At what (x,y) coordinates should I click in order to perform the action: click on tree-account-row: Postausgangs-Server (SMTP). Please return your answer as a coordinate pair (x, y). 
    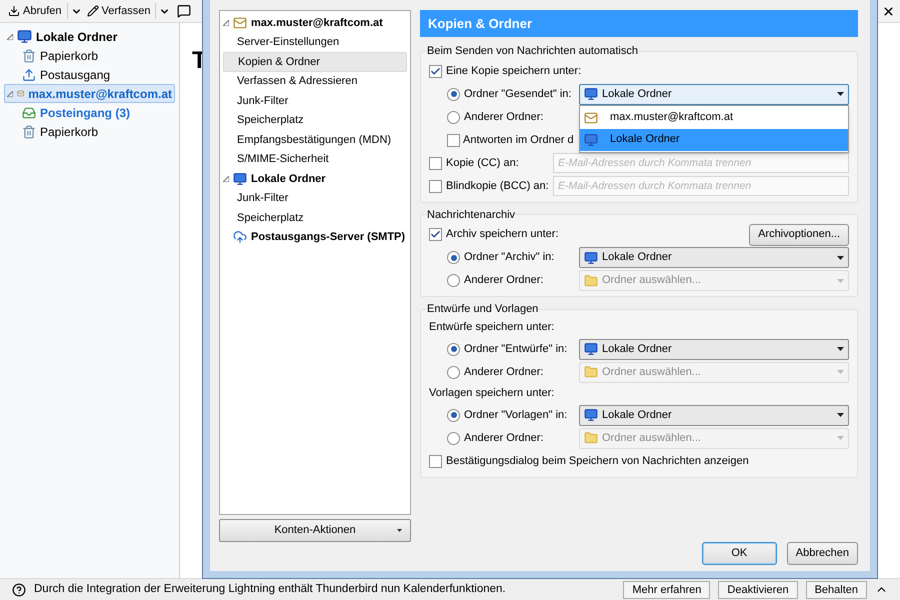
    Looking at the image, I should click on (315, 237).